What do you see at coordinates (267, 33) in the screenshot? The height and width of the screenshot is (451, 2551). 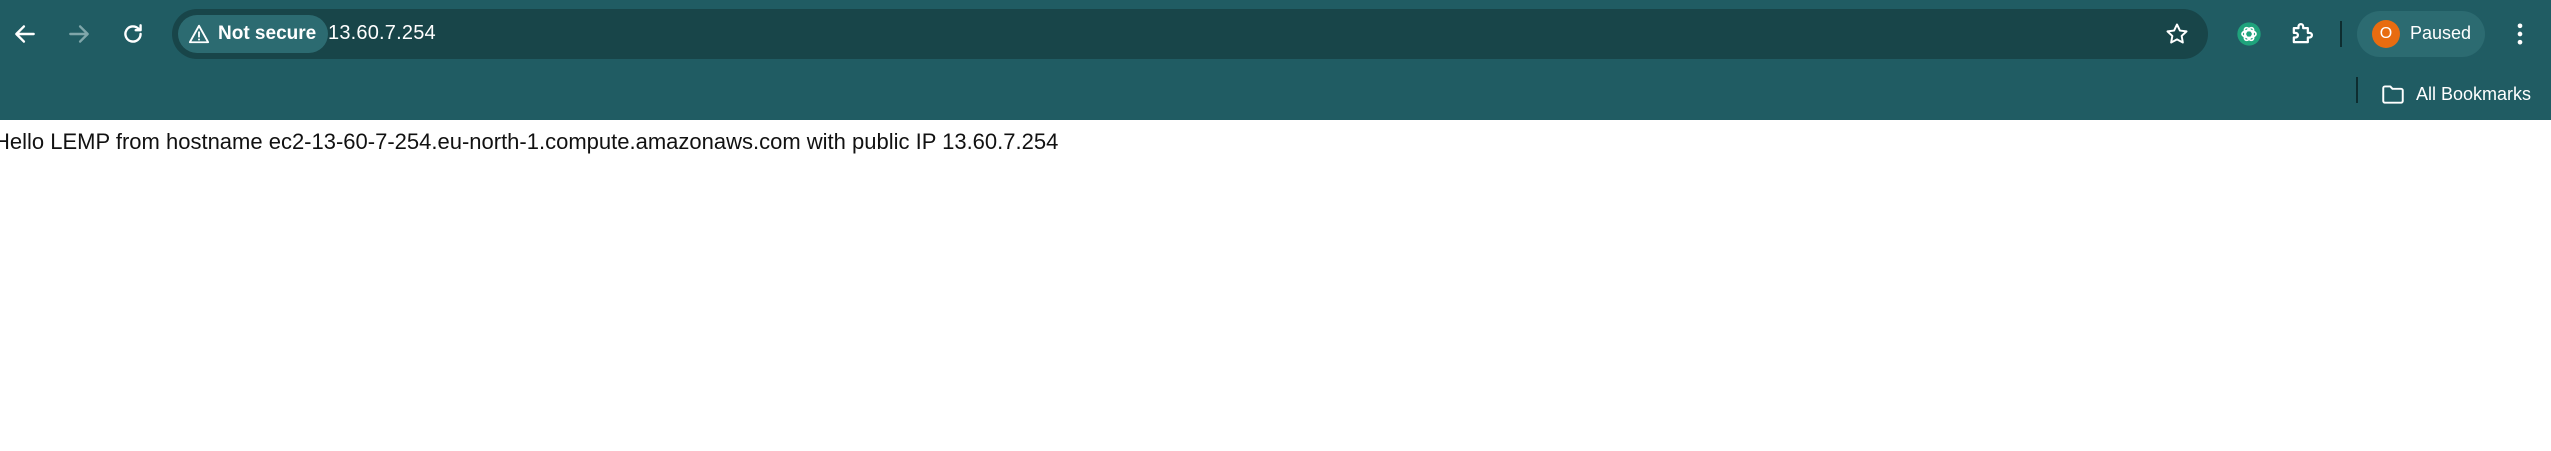 I see `security-label: Not secure` at bounding box center [267, 33].